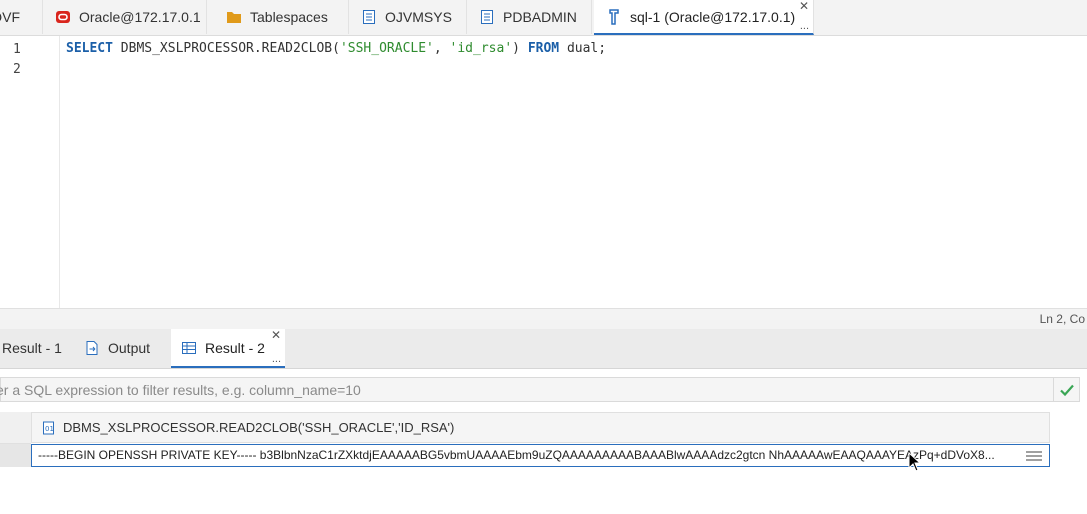 This screenshot has width=1087, height=514. What do you see at coordinates (129, 348) in the screenshot?
I see `tab-label: Output` at bounding box center [129, 348].